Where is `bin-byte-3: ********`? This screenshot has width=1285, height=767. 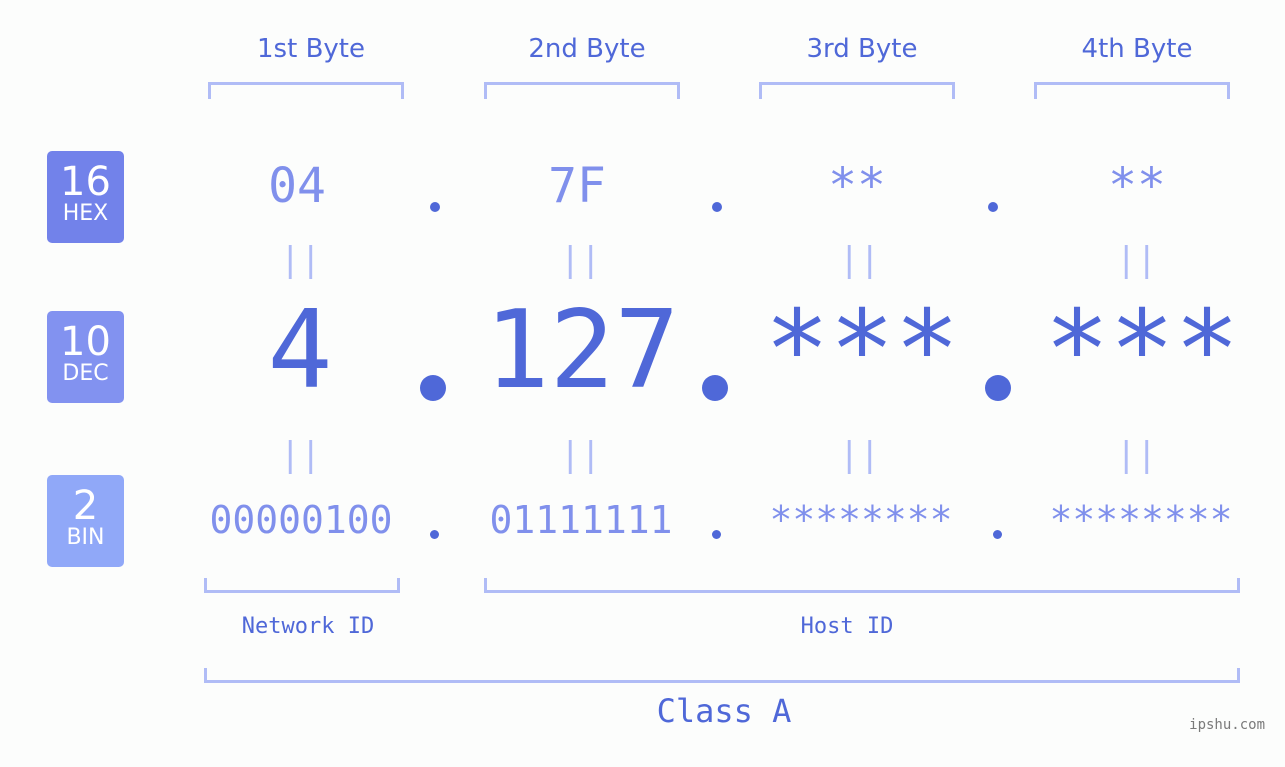
bin-byte-3: ******** is located at coordinates (861, 520).